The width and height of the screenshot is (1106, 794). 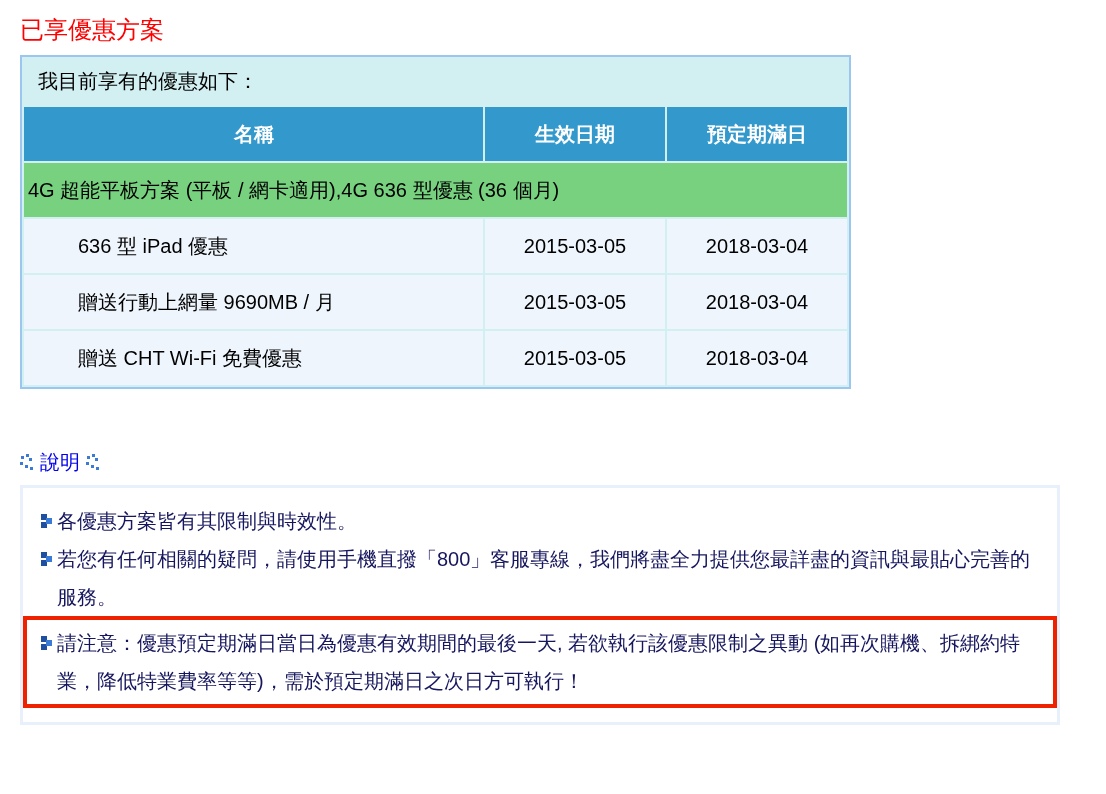 I want to click on column-header: 預定期滿日, so click(x=757, y=134).